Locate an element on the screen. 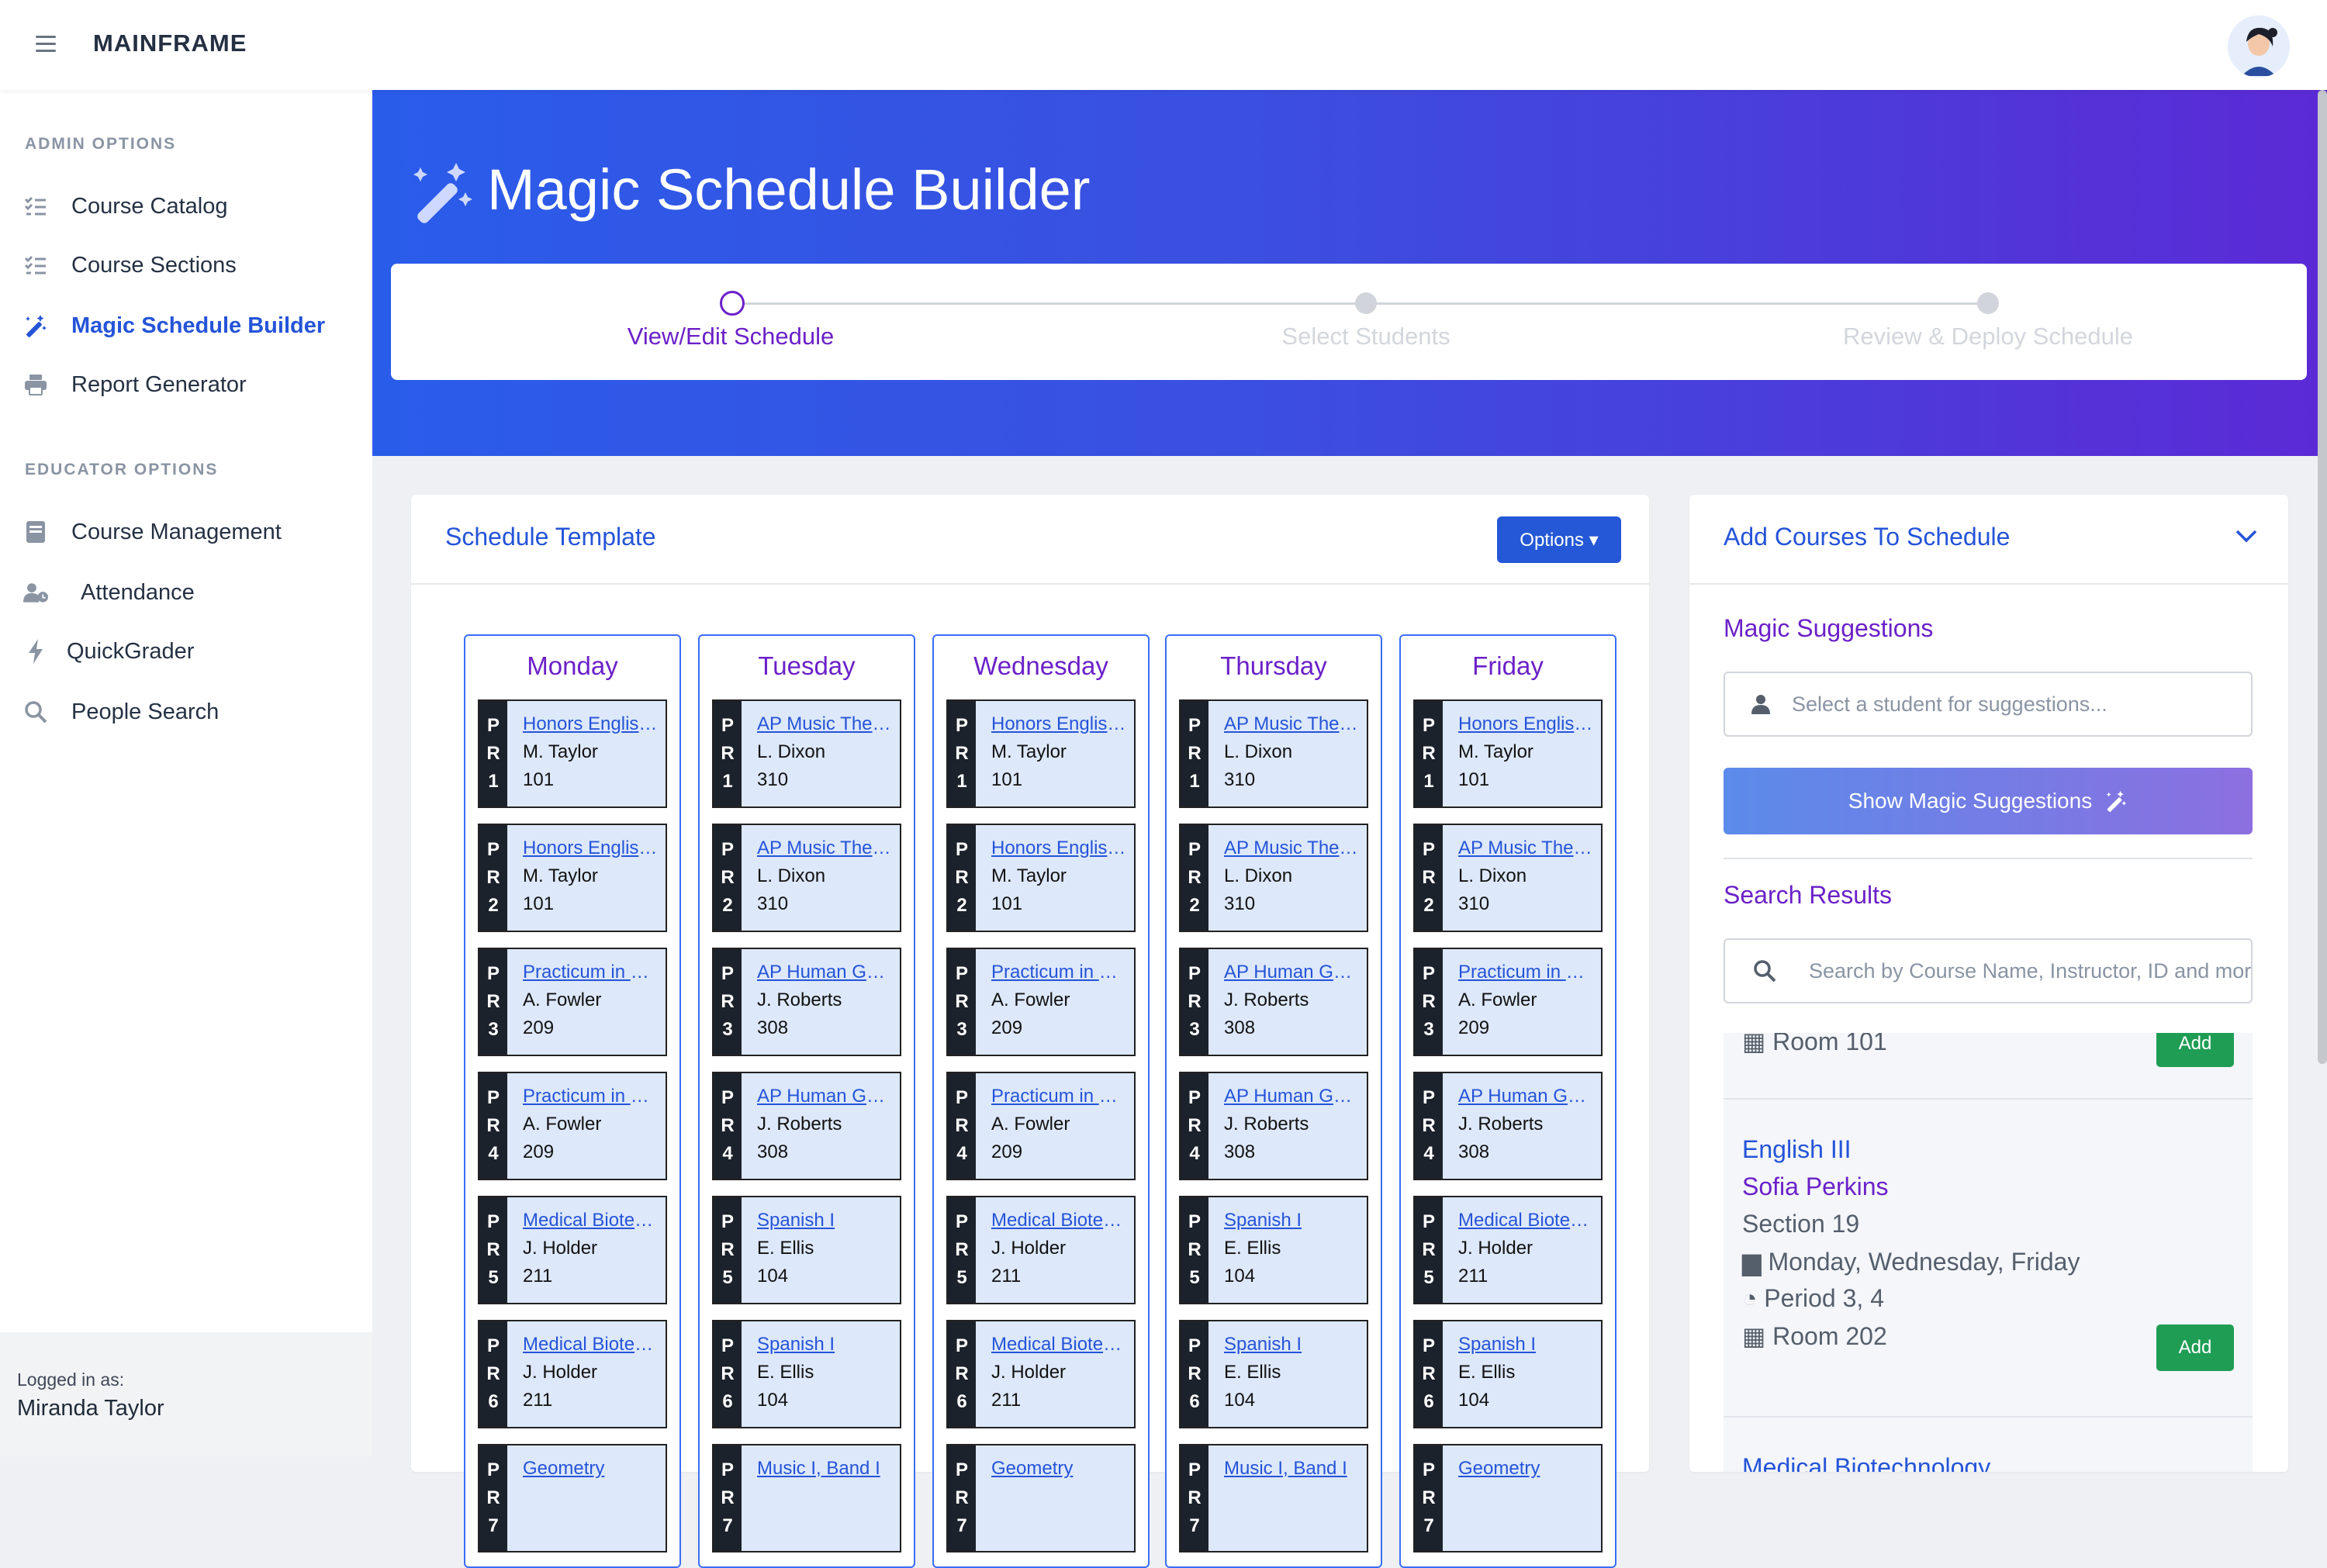  sidebar-item-people-search: People Search is located at coordinates (186, 712).